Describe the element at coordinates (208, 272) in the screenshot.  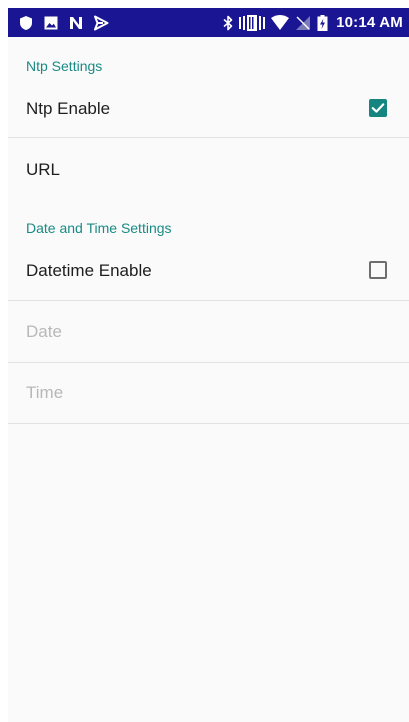
I see `datetime-enable-row: Datetime Enable` at that location.